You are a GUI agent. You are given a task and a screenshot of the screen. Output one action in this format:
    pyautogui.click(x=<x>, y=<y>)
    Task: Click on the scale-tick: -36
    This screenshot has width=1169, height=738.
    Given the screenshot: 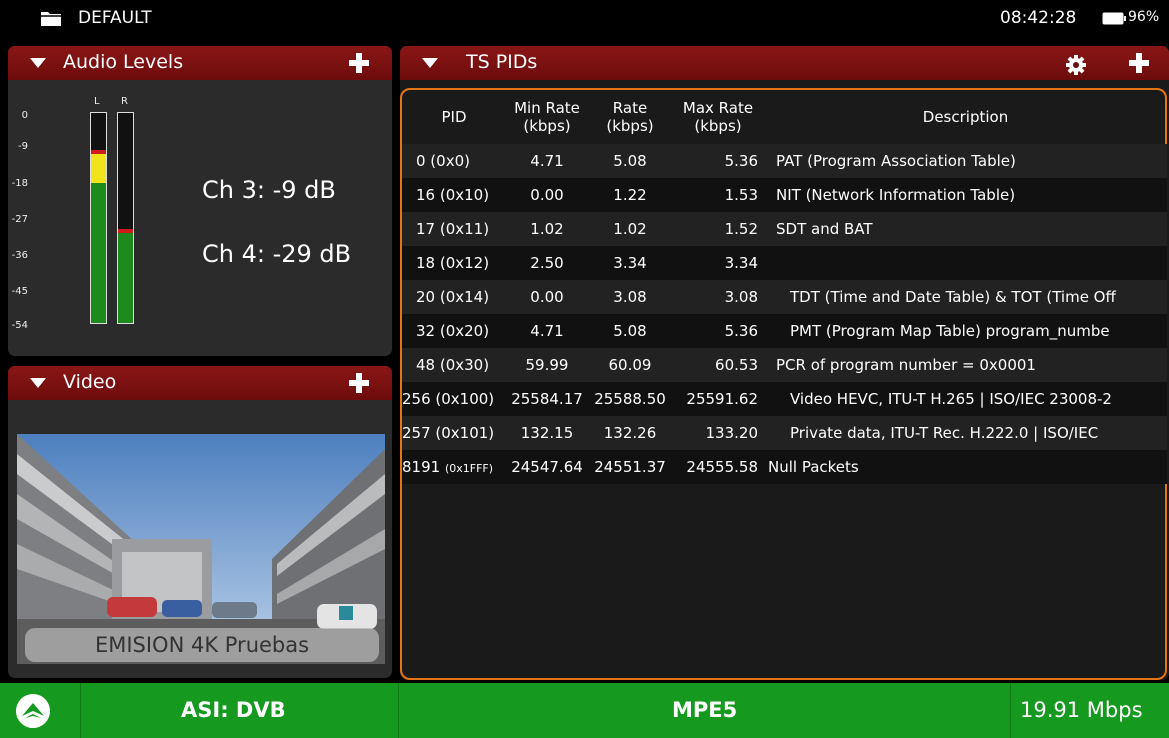 What is the action you would take?
    pyautogui.click(x=19, y=255)
    